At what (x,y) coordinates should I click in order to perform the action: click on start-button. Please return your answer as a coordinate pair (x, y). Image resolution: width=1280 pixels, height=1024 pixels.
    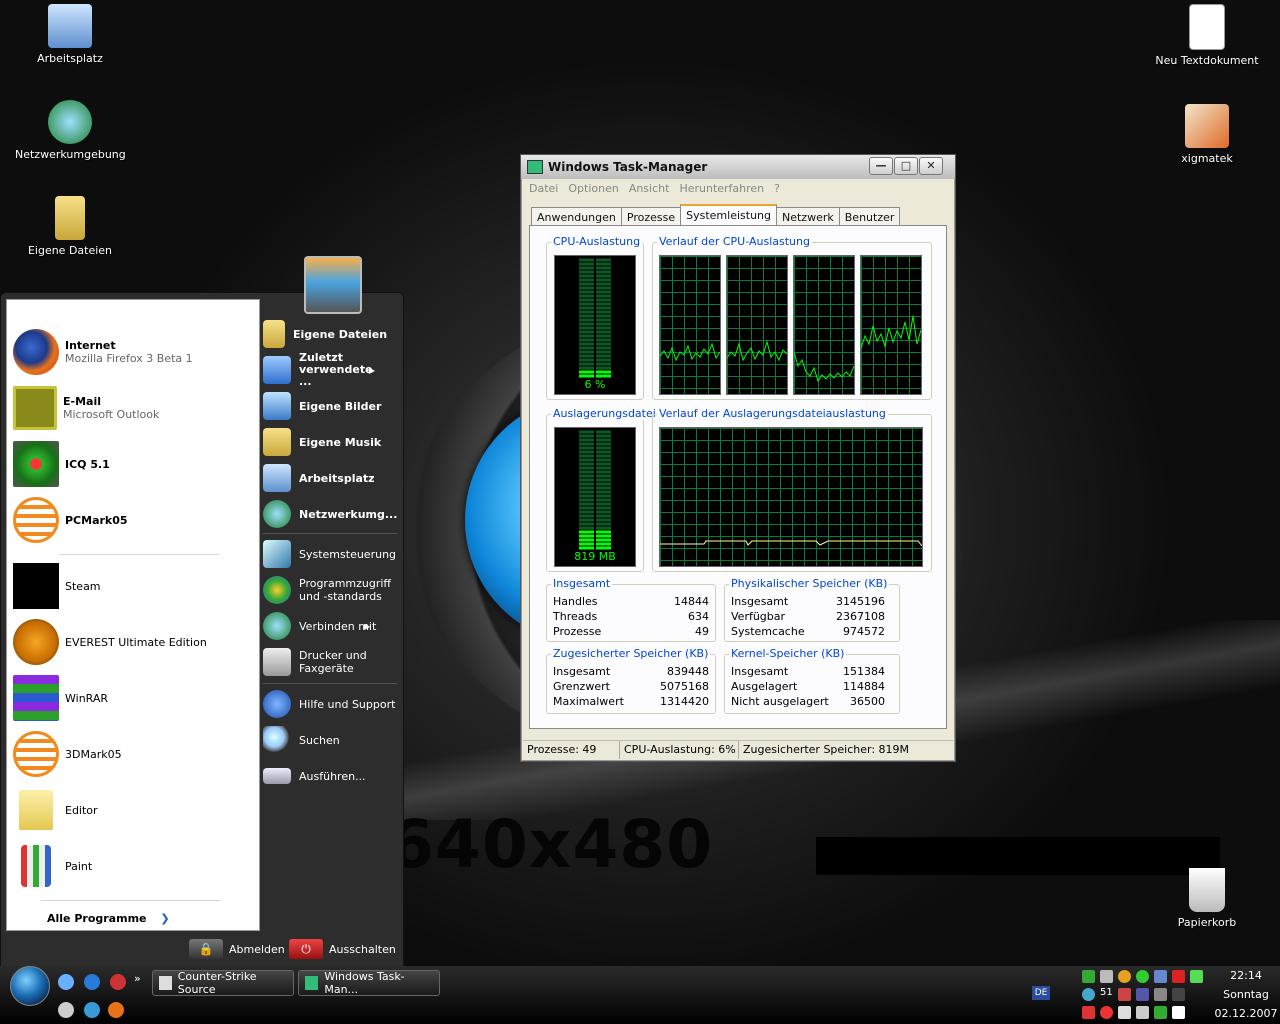
    Looking at the image, I should click on (30, 986).